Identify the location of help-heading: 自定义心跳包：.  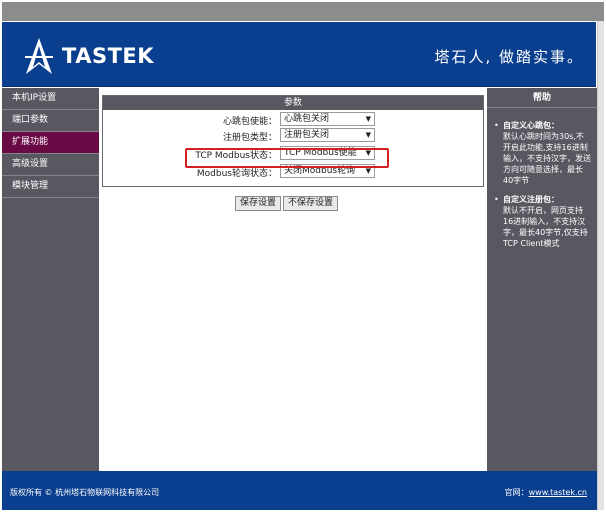
(531, 125).